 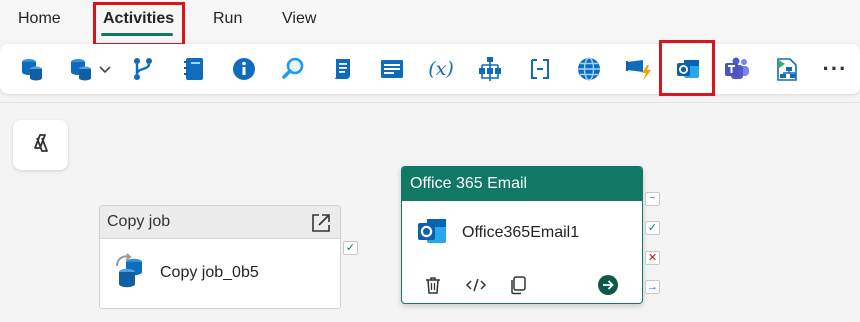 I want to click on copy-job-icon, so click(x=131, y=273).